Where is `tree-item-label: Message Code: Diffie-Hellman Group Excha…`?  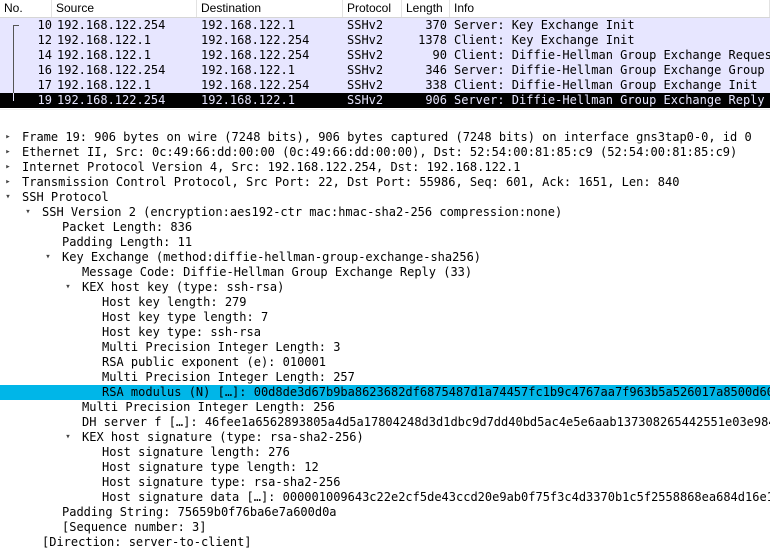 tree-item-label: Message Code: Diffie-Hellman Group Excha… is located at coordinates (277, 272).